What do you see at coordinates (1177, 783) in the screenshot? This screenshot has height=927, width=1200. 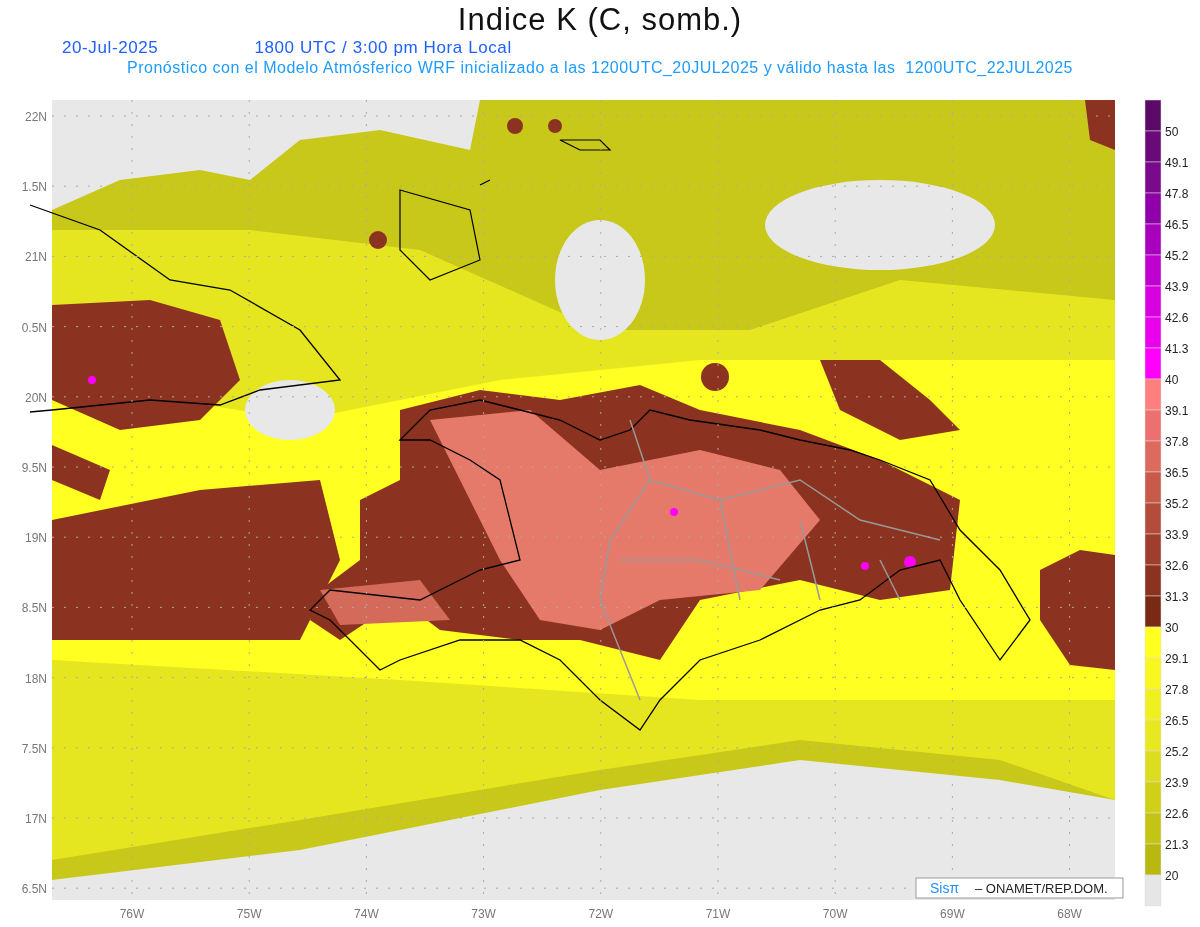 I see `colorbar-label: 23.9` at bounding box center [1177, 783].